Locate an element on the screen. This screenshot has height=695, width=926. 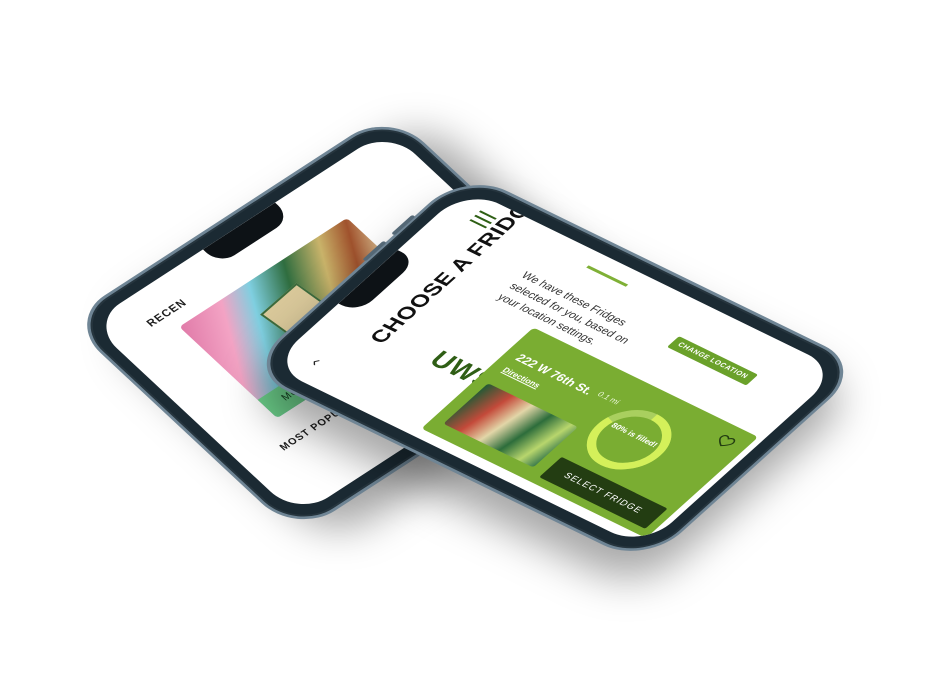
back-phone-notch is located at coordinates (247, 233).